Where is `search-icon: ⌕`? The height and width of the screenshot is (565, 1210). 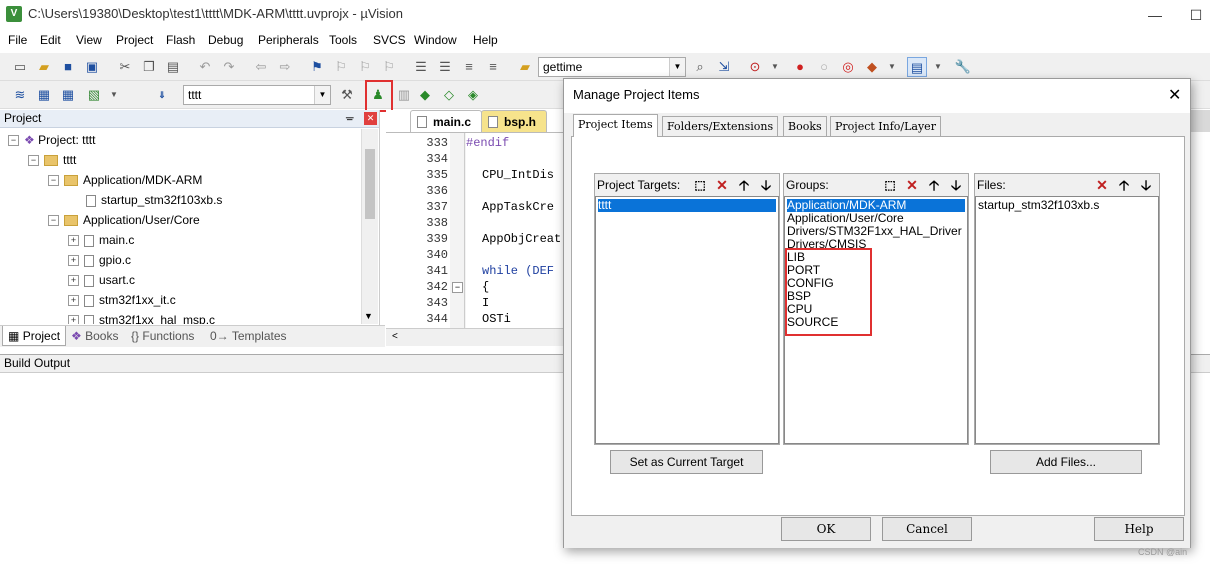
search-icon: ⌕ is located at coordinates (700, 67).